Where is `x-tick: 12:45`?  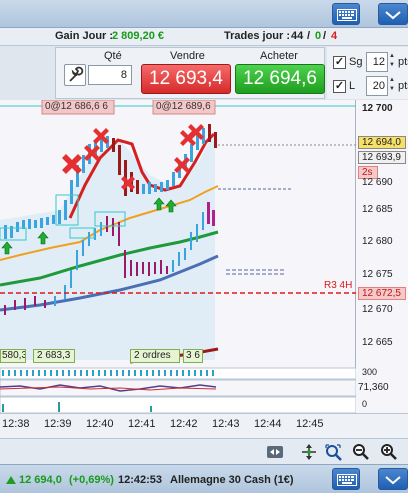 x-tick: 12:45 is located at coordinates (310, 424).